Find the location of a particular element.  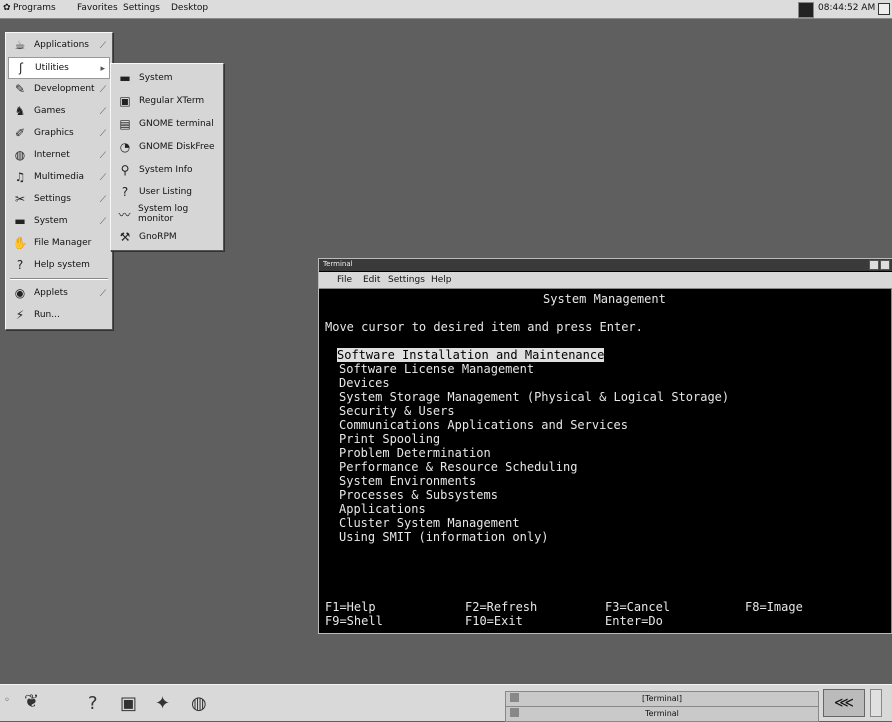

menu-item-system: ▬ System ⟋ is located at coordinates (59, 221).